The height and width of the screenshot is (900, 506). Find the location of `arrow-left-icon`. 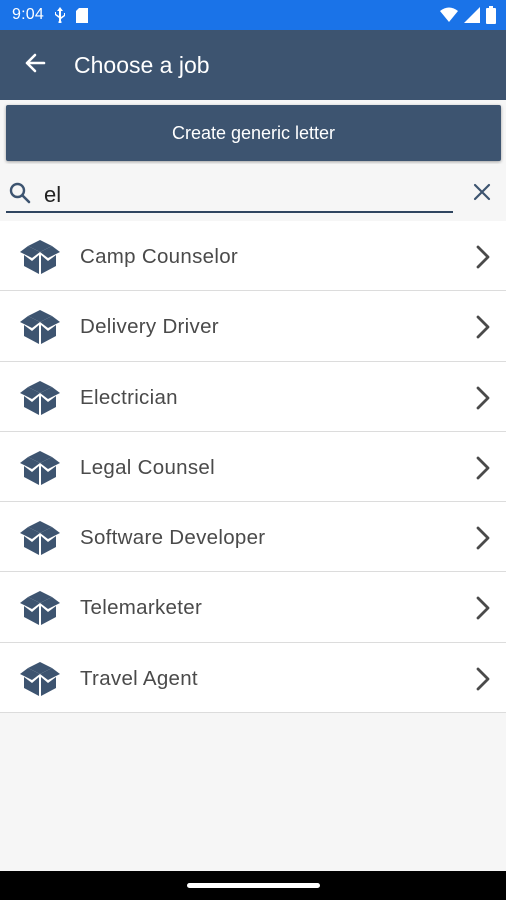

arrow-left-icon is located at coordinates (35, 65).